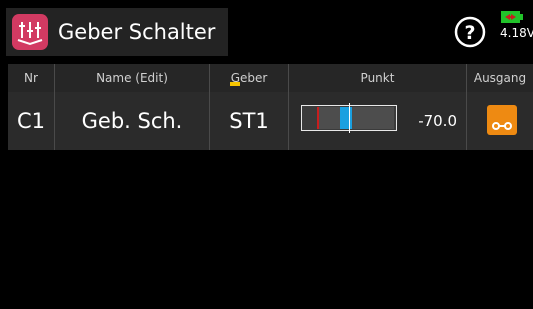  What do you see at coordinates (235, 84) in the screenshot?
I see `edit-cursor` at bounding box center [235, 84].